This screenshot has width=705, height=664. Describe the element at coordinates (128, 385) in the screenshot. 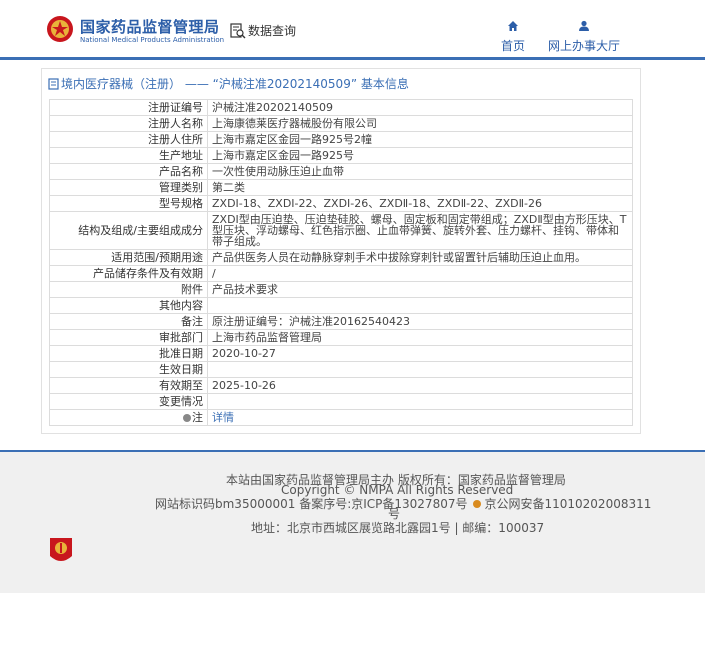

I see `row-label: 有效期至` at that location.